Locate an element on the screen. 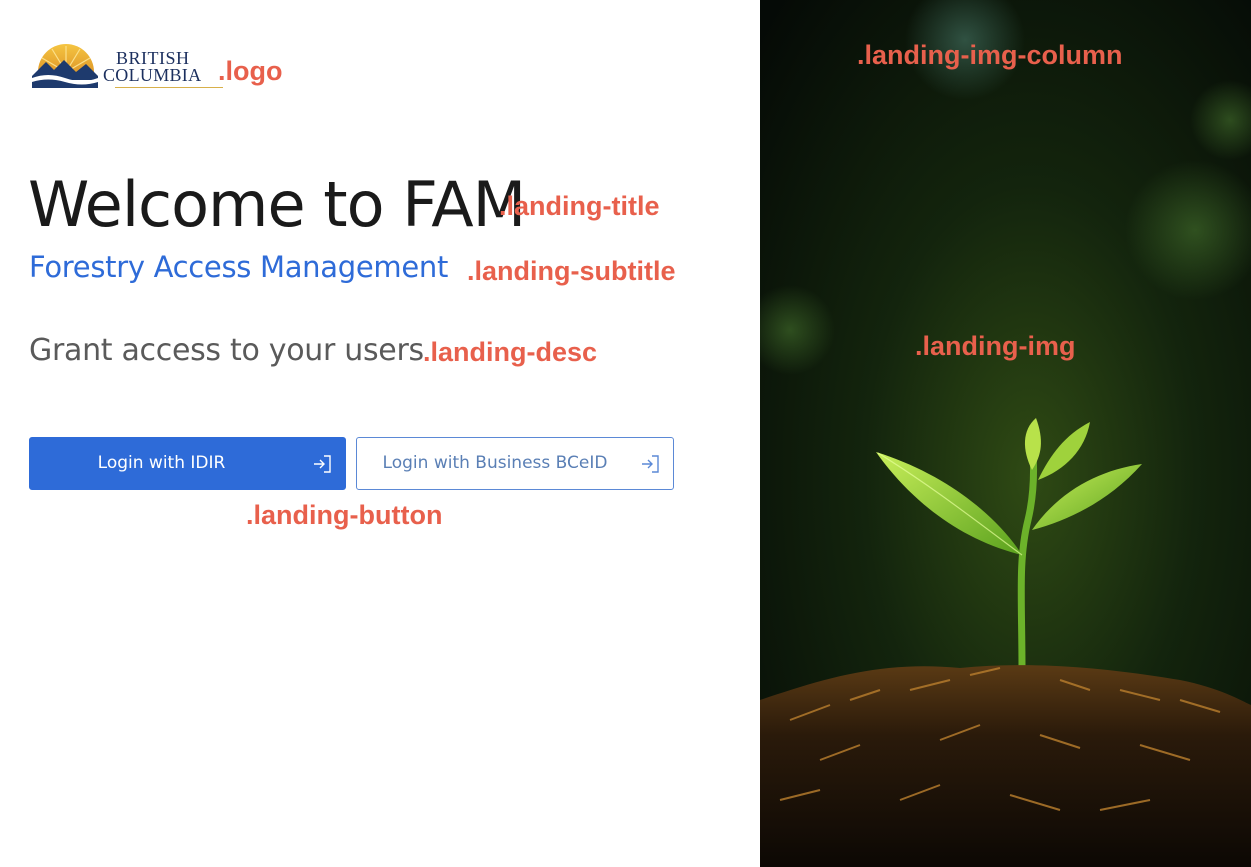 Image resolution: width=1251 pixels, height=867 pixels. login-bceid-label: Login with Business BCeID is located at coordinates (495, 463).